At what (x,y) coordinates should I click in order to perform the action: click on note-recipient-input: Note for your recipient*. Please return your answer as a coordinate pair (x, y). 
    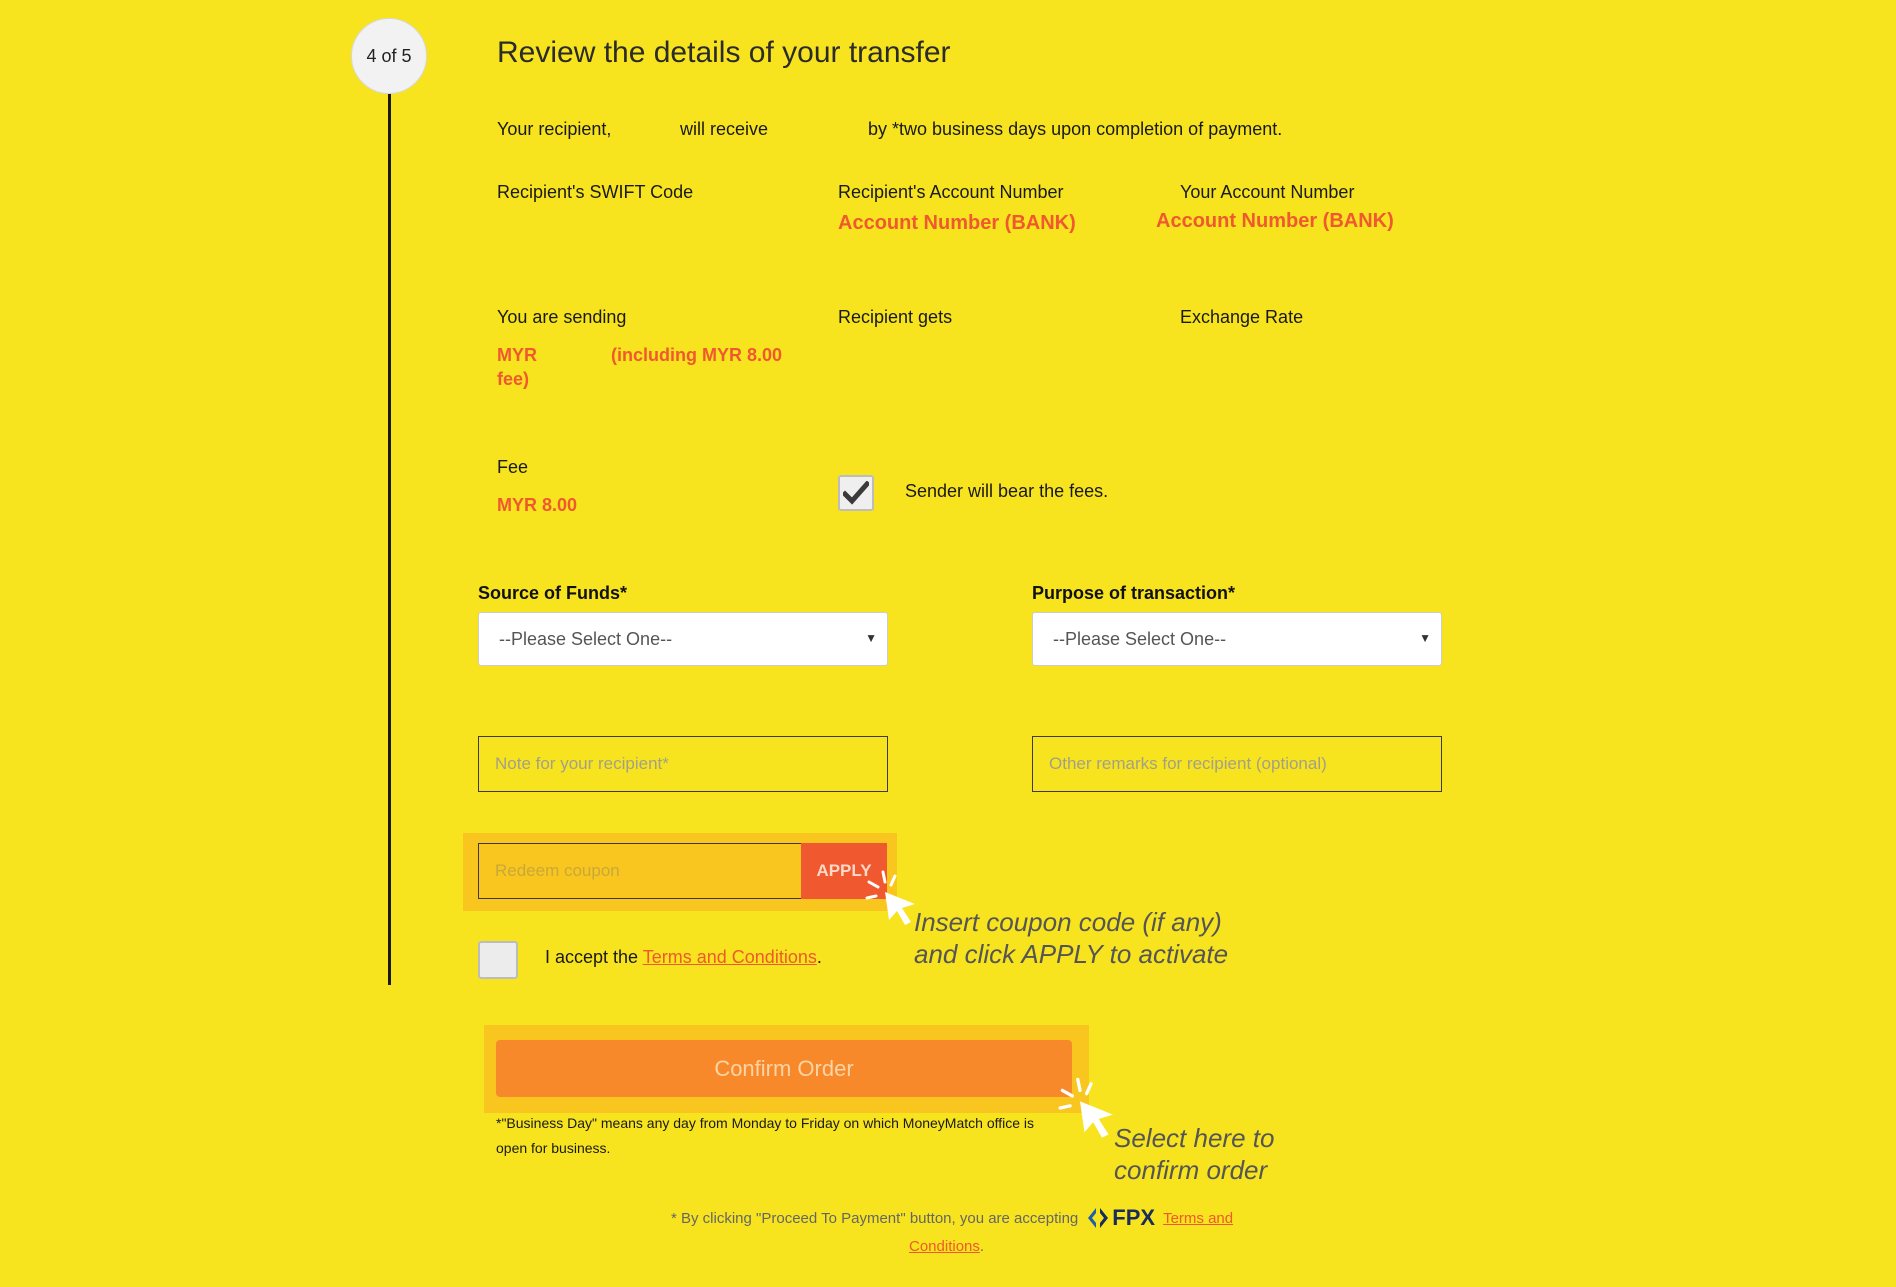
    Looking at the image, I should click on (683, 764).